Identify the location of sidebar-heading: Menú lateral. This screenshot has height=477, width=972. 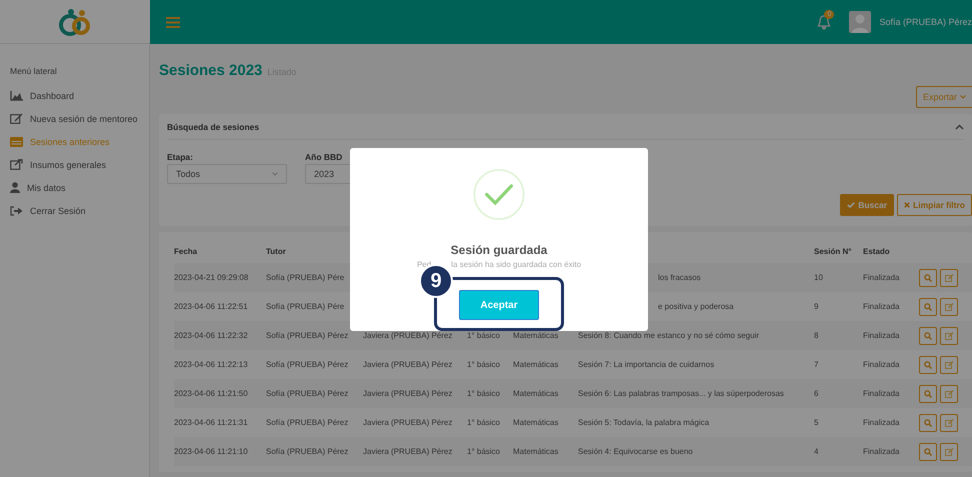
(33, 72).